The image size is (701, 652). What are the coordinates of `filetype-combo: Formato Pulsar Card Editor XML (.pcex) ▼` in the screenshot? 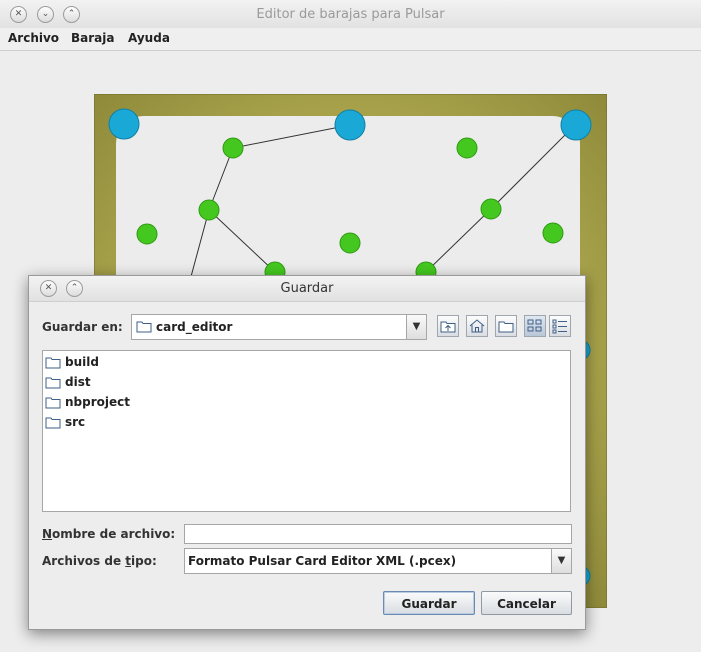 It's located at (378, 561).